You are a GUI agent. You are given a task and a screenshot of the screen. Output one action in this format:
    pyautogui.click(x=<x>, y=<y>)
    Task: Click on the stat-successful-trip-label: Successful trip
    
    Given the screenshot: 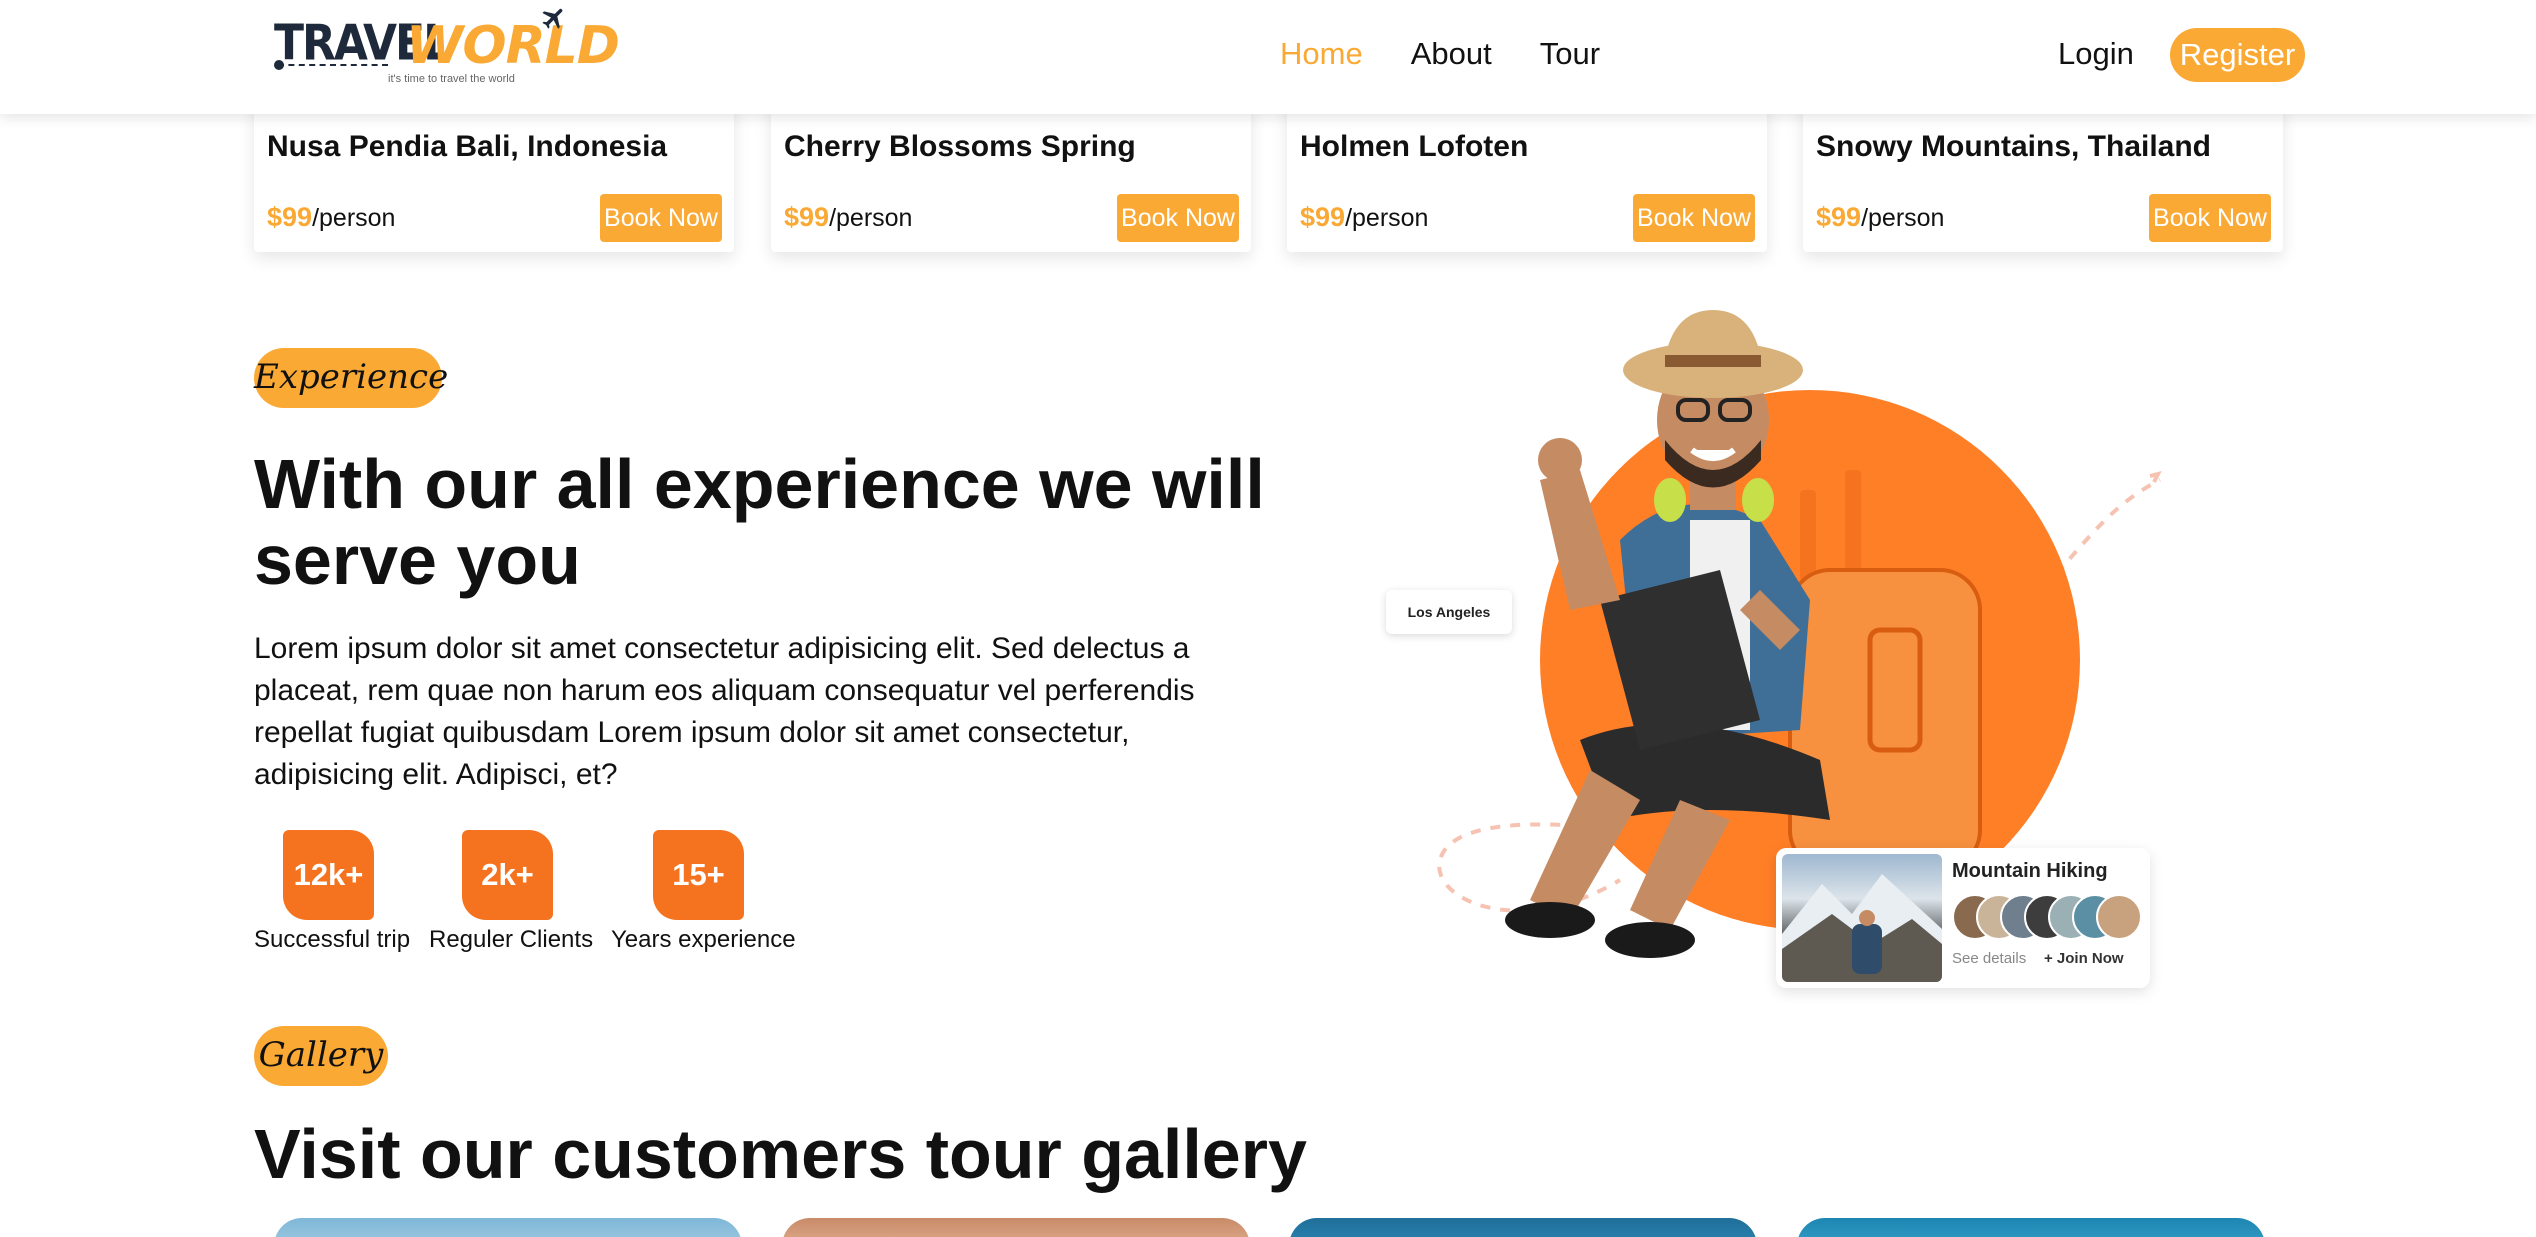 What is the action you would take?
    pyautogui.click(x=332, y=939)
    